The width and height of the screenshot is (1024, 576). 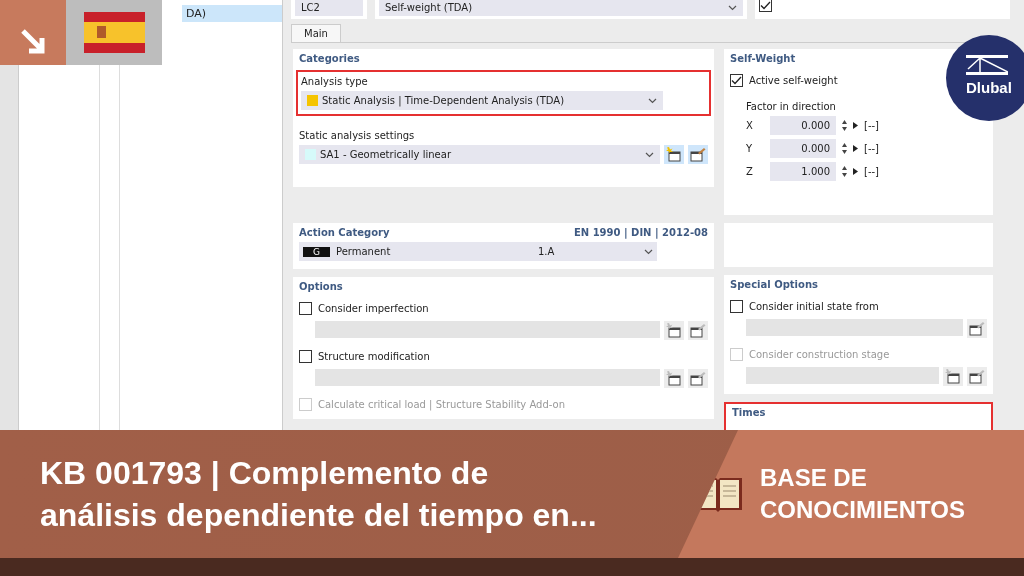 What do you see at coordinates (442, 404) in the screenshot?
I see `checkbox-label: Calculate critical load | Structure Stability Add-on` at bounding box center [442, 404].